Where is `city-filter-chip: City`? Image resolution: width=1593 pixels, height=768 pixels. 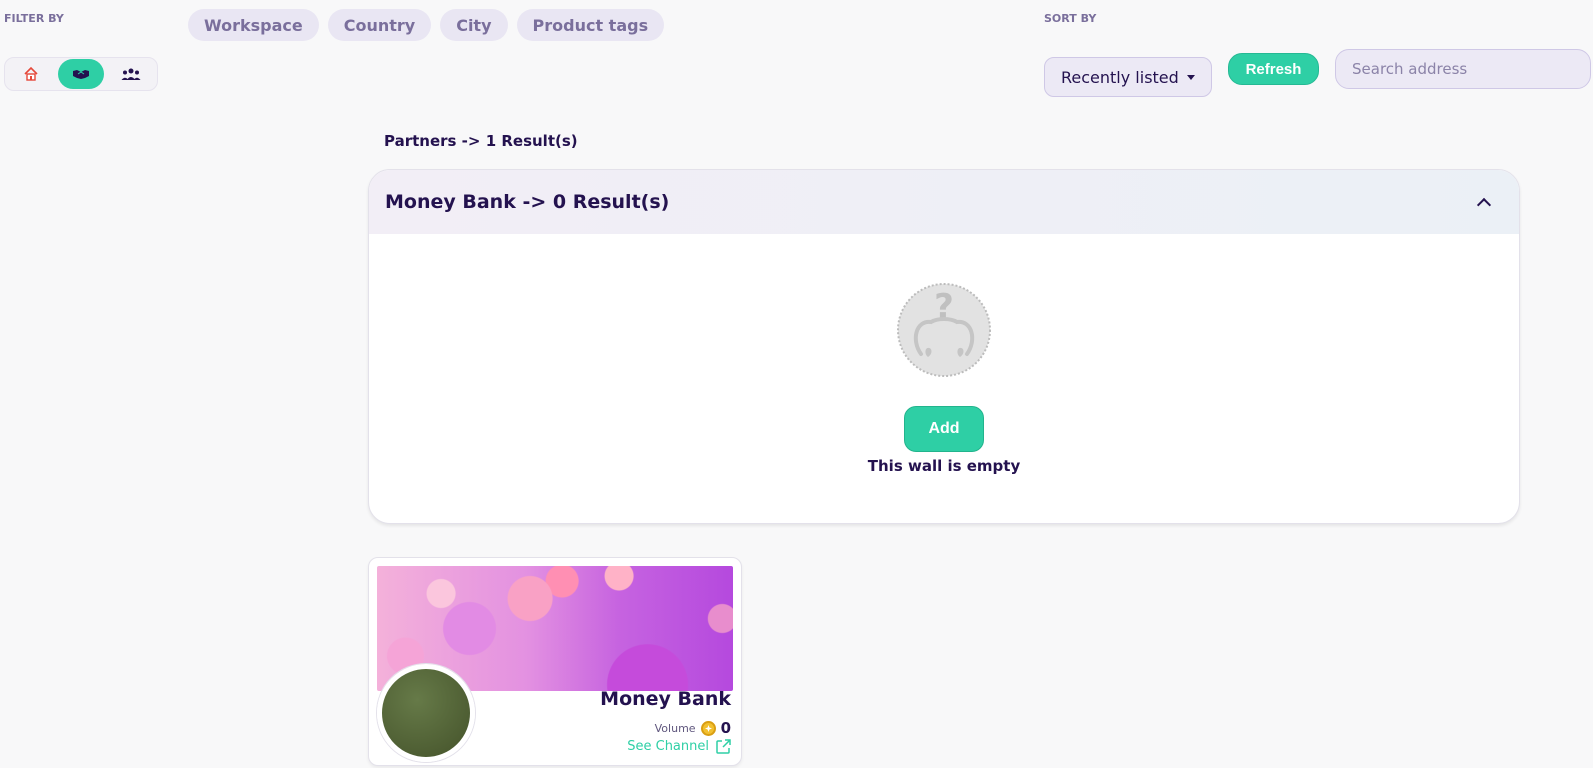 city-filter-chip: City is located at coordinates (474, 25).